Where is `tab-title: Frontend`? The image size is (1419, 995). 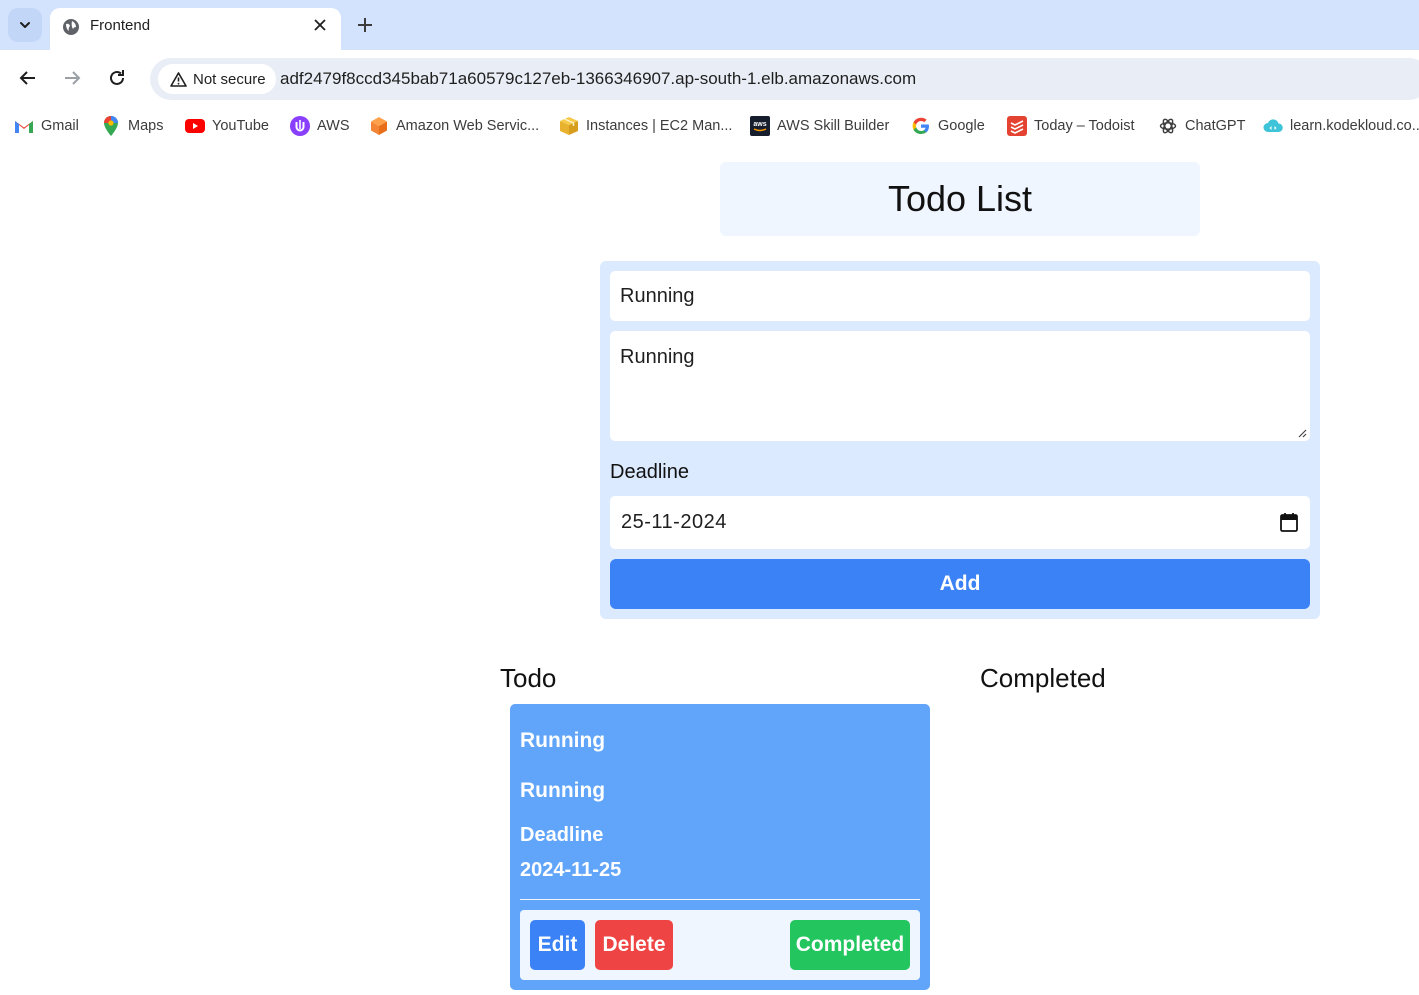 tab-title: Frontend is located at coordinates (120, 25).